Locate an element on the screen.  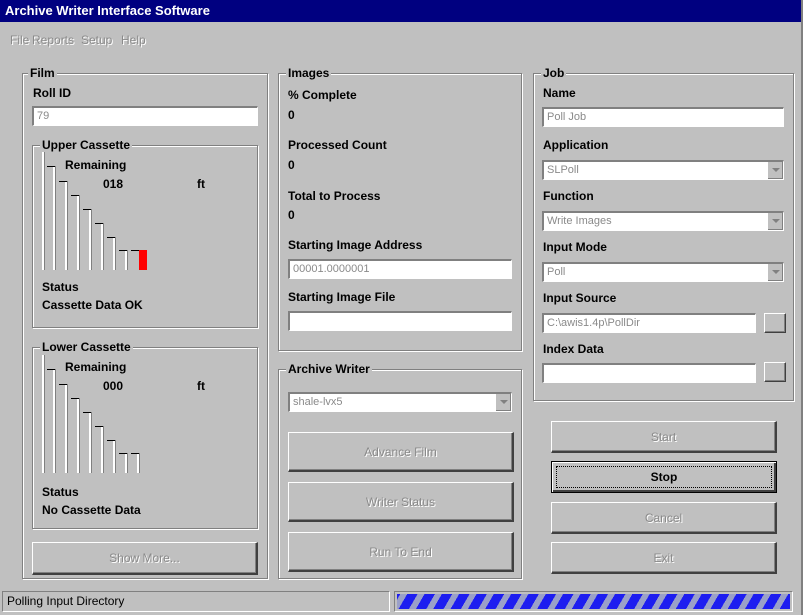
menu-help: Help is located at coordinates (133, 40).